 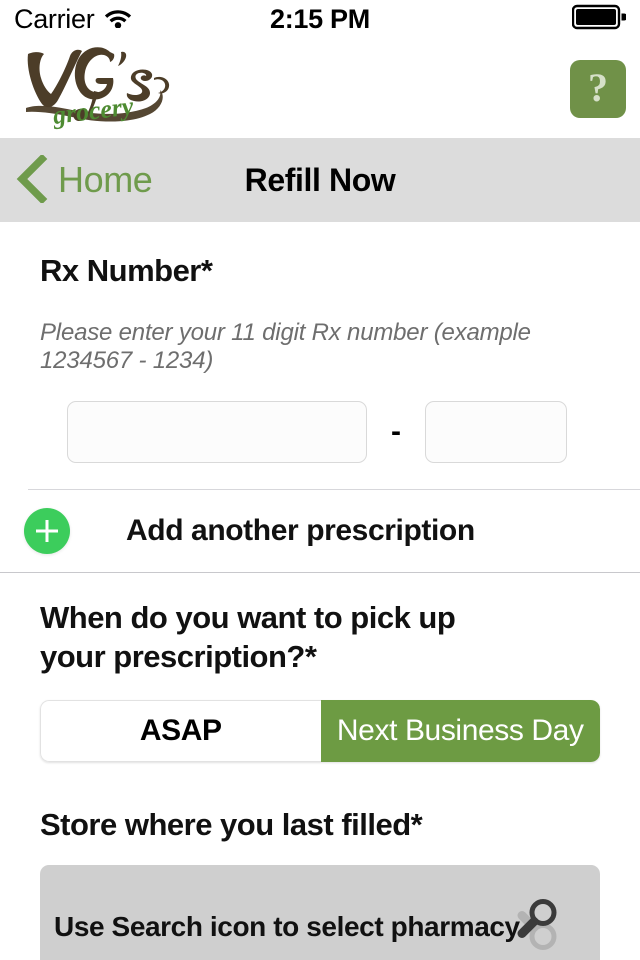 What do you see at coordinates (460, 731) in the screenshot?
I see `pickup-option-next-business-day: Next Business Day` at bounding box center [460, 731].